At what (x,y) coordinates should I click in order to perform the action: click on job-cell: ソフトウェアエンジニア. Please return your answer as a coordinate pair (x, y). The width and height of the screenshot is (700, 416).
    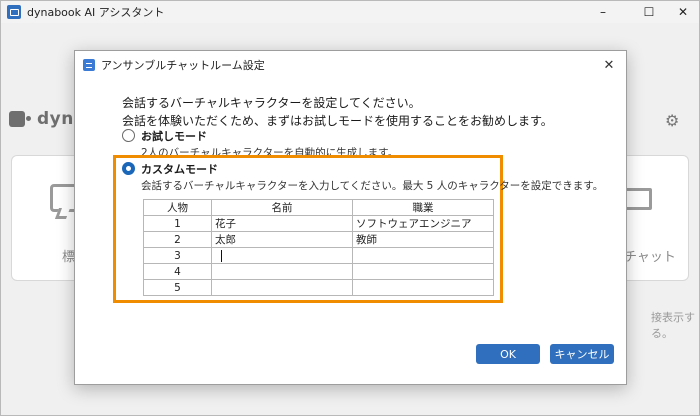
    Looking at the image, I should click on (423, 223).